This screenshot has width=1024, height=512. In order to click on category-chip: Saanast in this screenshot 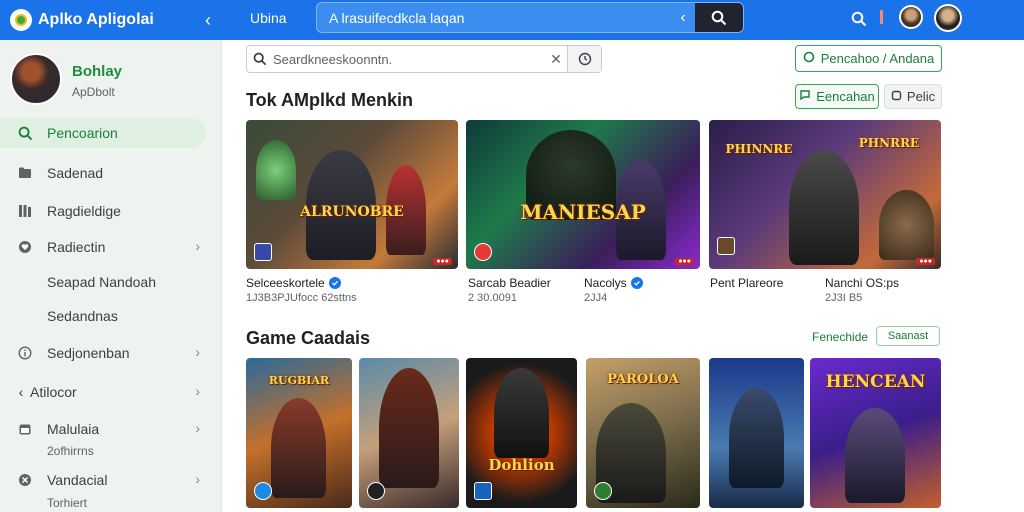, I will do `click(908, 336)`.